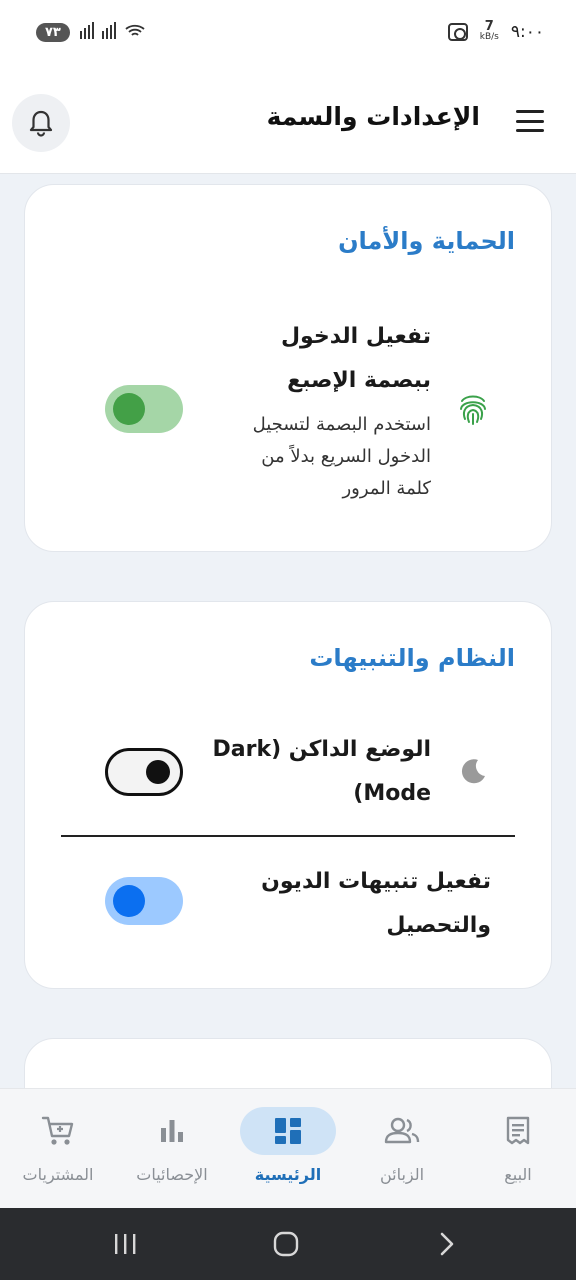 This screenshot has width=576, height=1280. I want to click on nav-label-home: الرئيسية, so click(288, 1174).